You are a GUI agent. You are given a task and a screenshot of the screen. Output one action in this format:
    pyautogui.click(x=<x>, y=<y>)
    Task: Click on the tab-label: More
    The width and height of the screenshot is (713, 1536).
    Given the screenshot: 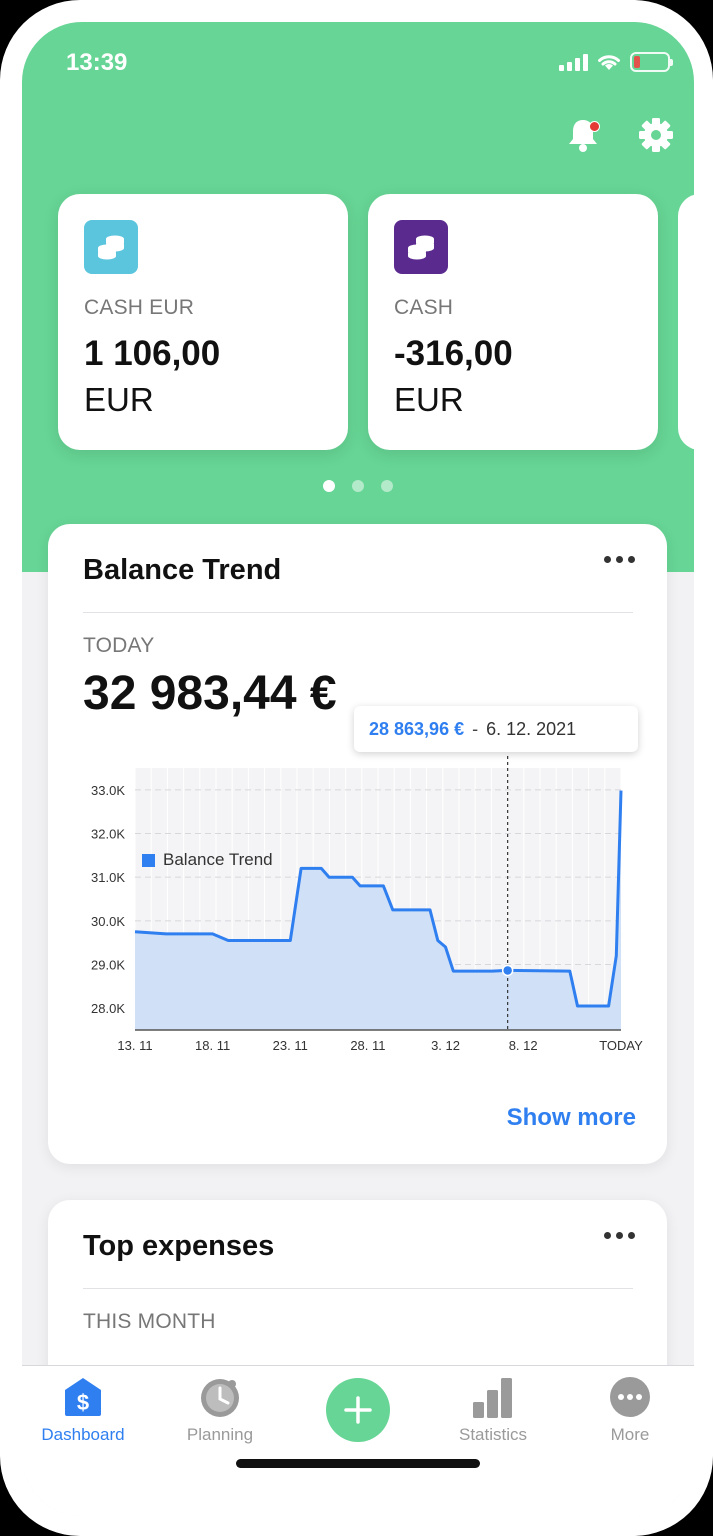 What is the action you would take?
    pyautogui.click(x=630, y=1434)
    